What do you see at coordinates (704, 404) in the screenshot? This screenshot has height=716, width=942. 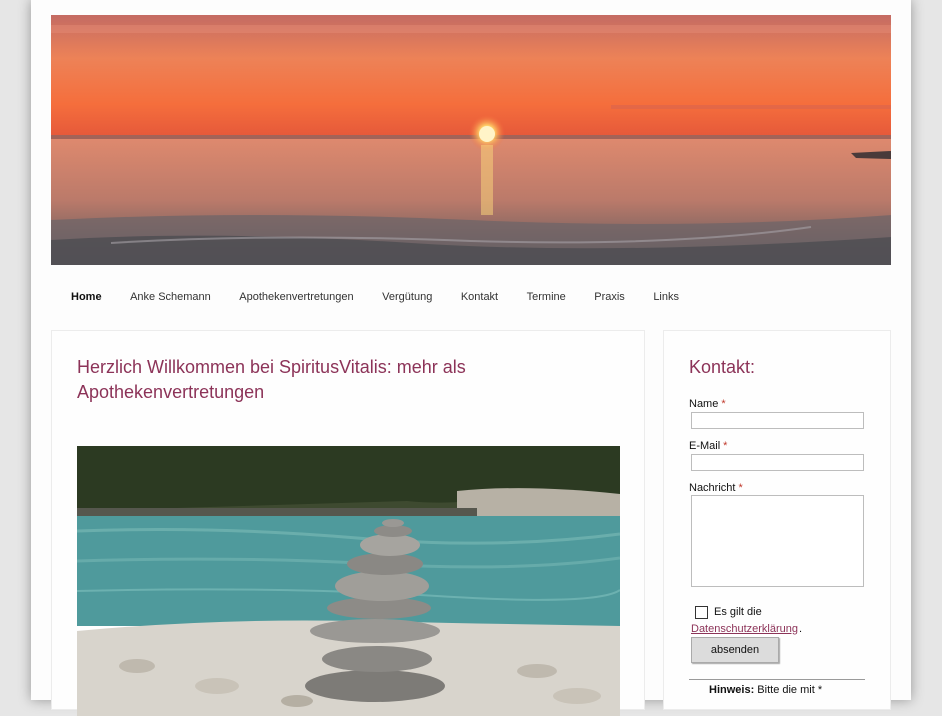 I see `name-label-text: Name` at bounding box center [704, 404].